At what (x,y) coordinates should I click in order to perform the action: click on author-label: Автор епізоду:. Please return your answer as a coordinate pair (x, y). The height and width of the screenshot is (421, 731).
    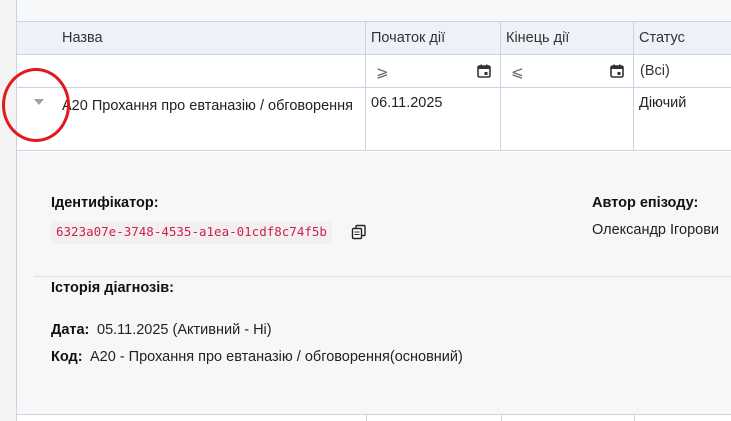
    Looking at the image, I should click on (645, 203).